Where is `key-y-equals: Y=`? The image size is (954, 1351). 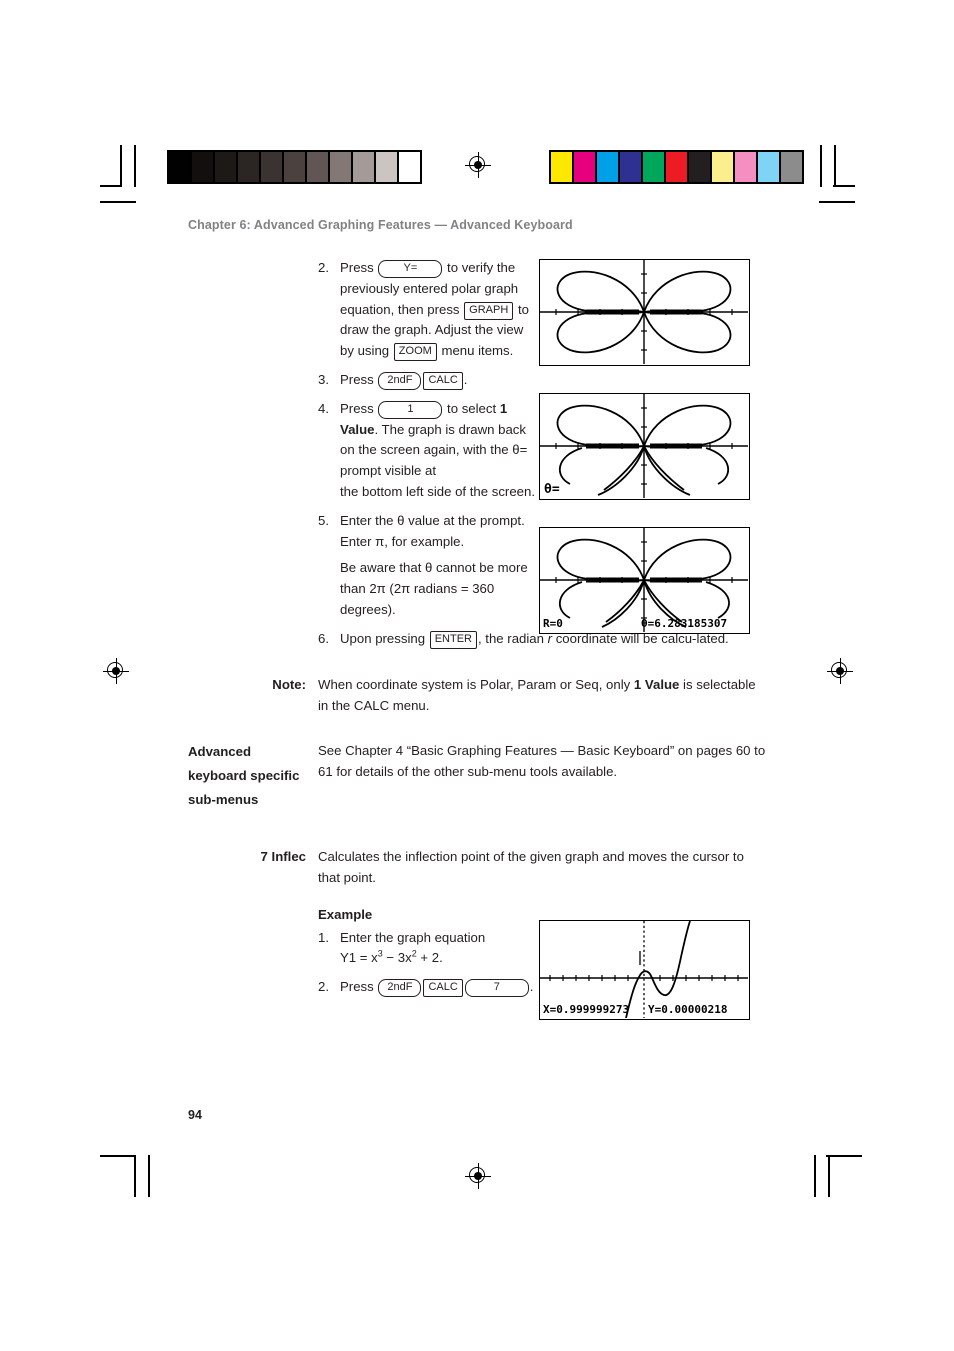 key-y-equals: Y= is located at coordinates (410, 269).